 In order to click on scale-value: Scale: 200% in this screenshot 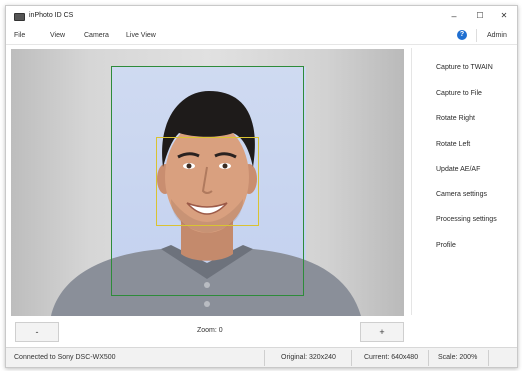, I will do `click(458, 357)`.